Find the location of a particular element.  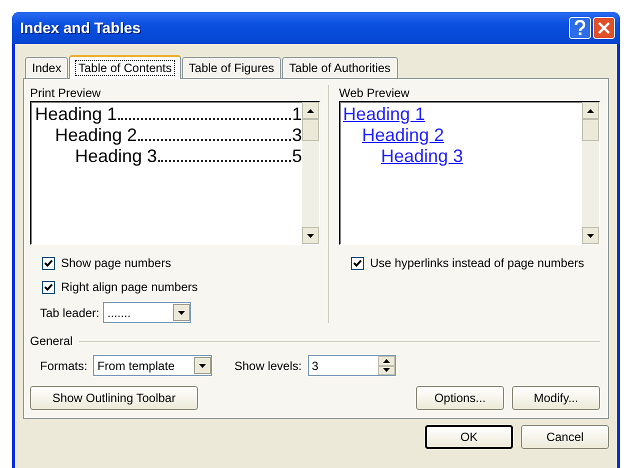

heading-entry: Heading 3 is located at coordinates (116, 156).